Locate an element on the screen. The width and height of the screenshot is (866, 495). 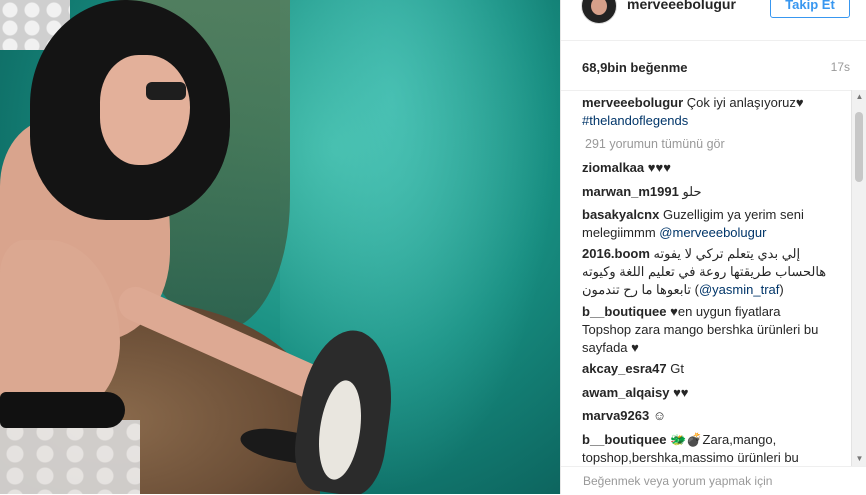
add-comment-bar is located at coordinates (713, 480).